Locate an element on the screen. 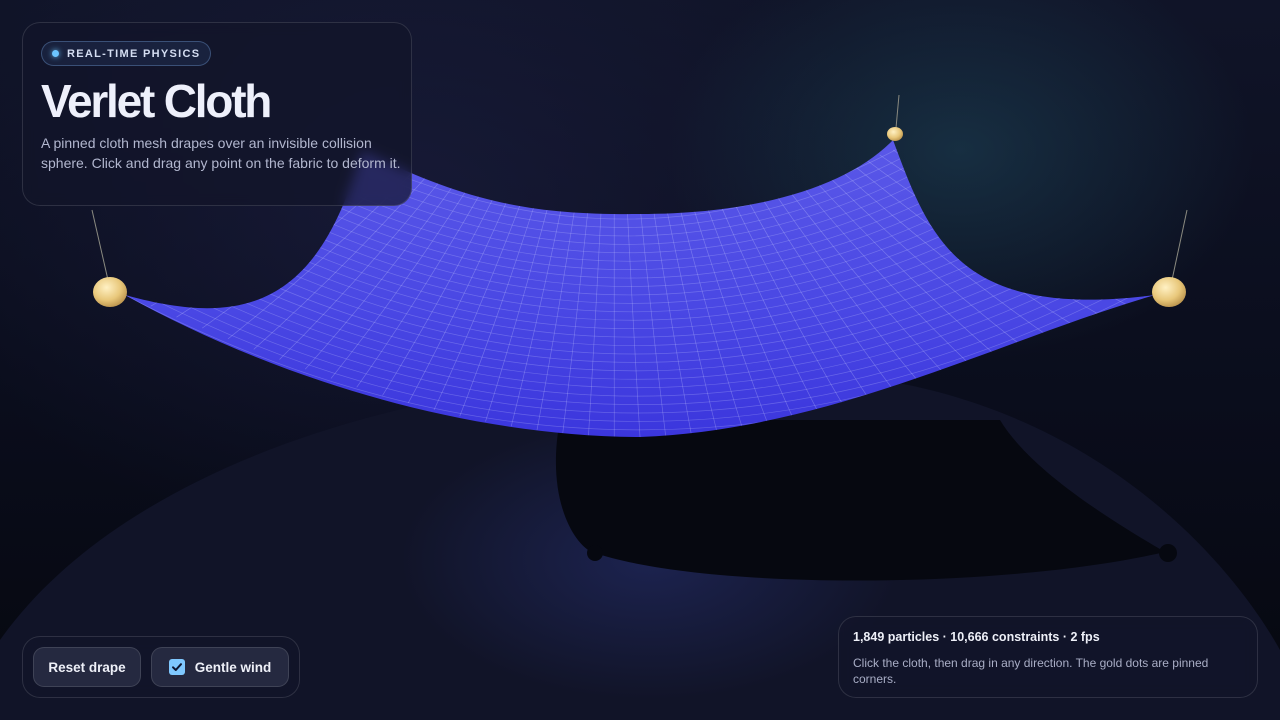  pin-right is located at coordinates (1169, 292).